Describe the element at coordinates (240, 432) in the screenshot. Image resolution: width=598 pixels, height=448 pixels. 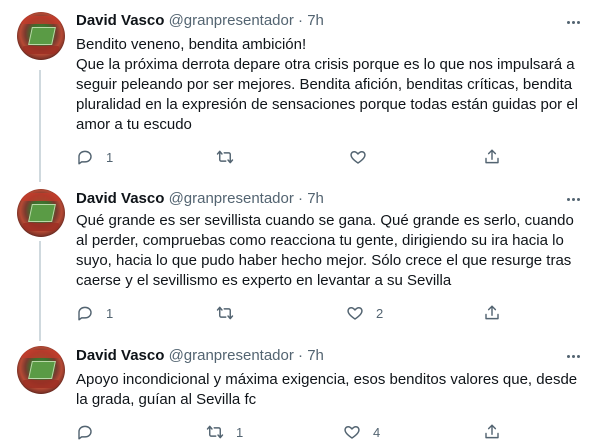
I see `retweet-count: 1` at that location.